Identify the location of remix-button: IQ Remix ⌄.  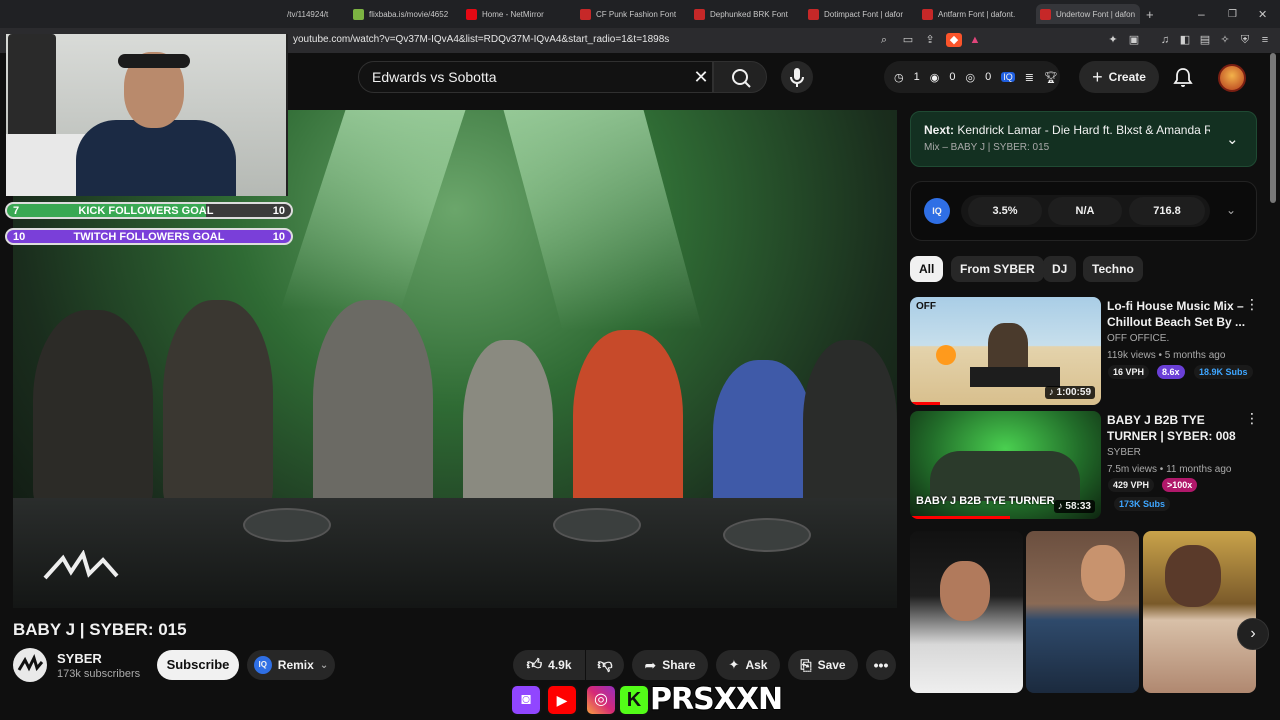
(291, 665).